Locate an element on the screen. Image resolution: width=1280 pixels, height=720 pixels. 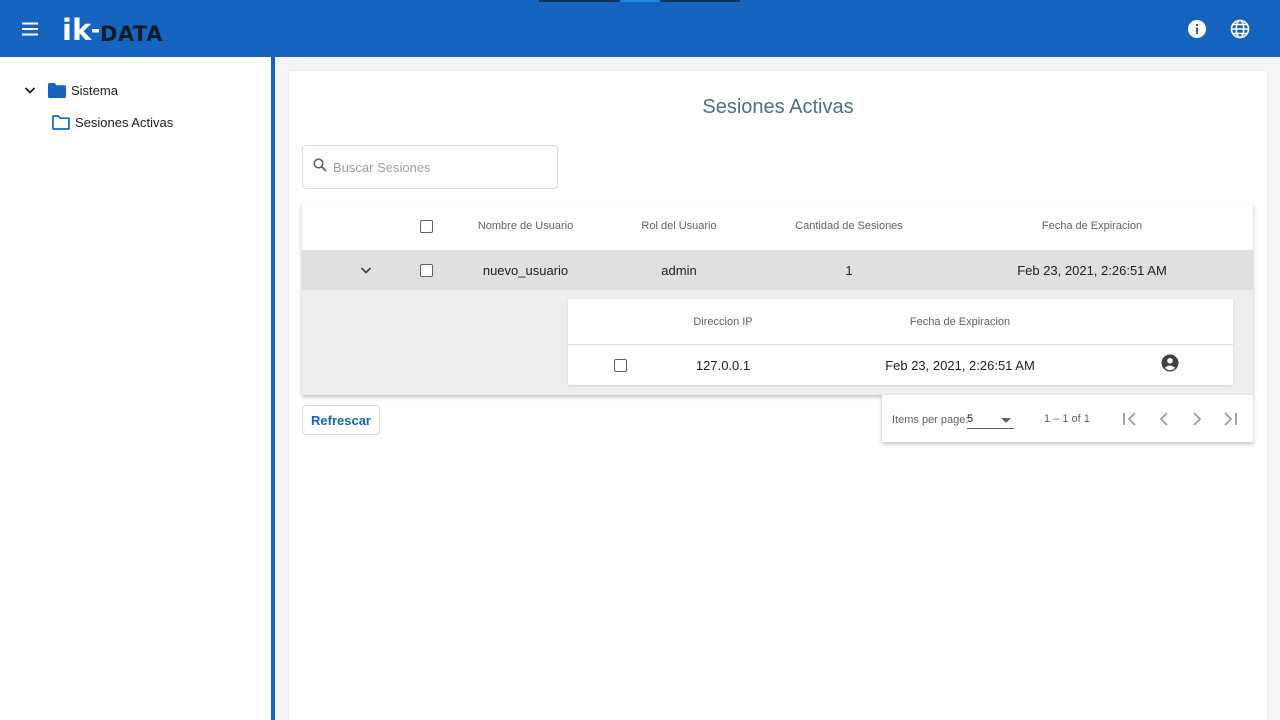
tree-node-label: Sesiones Activas is located at coordinates (124, 122).